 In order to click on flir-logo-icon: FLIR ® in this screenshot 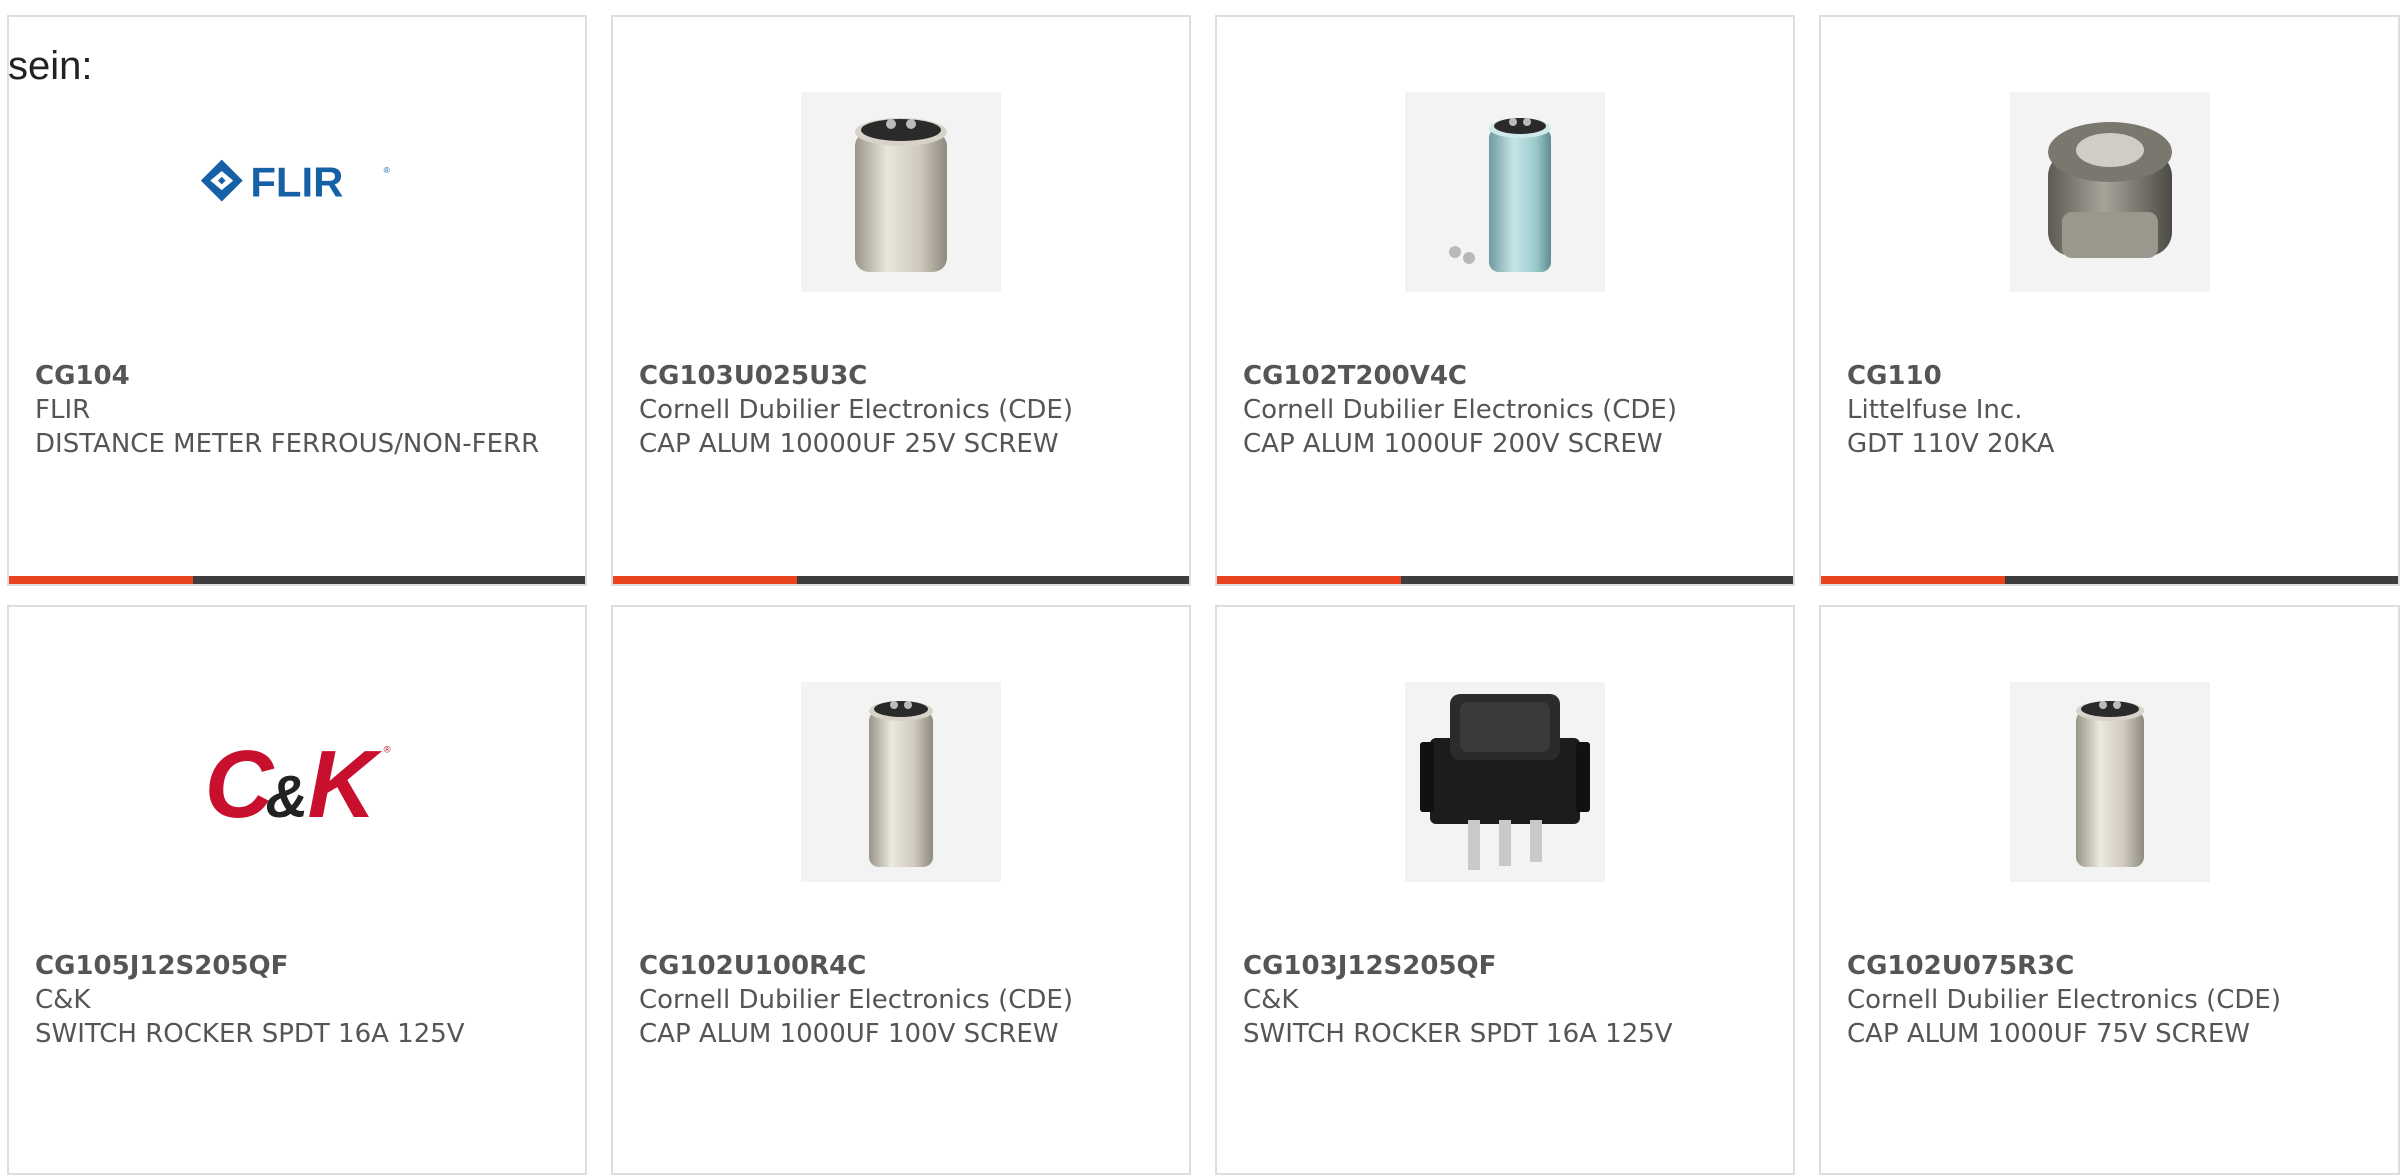, I will do `click(295, 182)`.